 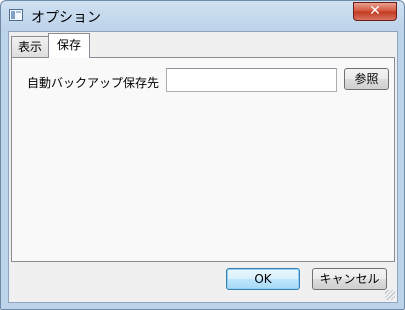 What do you see at coordinates (202, 16) in the screenshot?
I see `title-bar: オプション ✕` at bounding box center [202, 16].